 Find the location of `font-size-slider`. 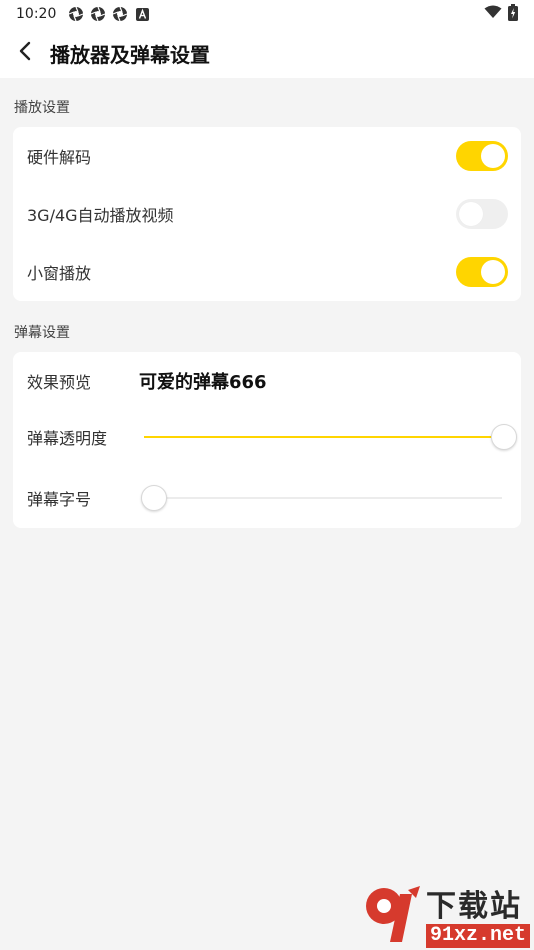

font-size-slider is located at coordinates (321, 498).